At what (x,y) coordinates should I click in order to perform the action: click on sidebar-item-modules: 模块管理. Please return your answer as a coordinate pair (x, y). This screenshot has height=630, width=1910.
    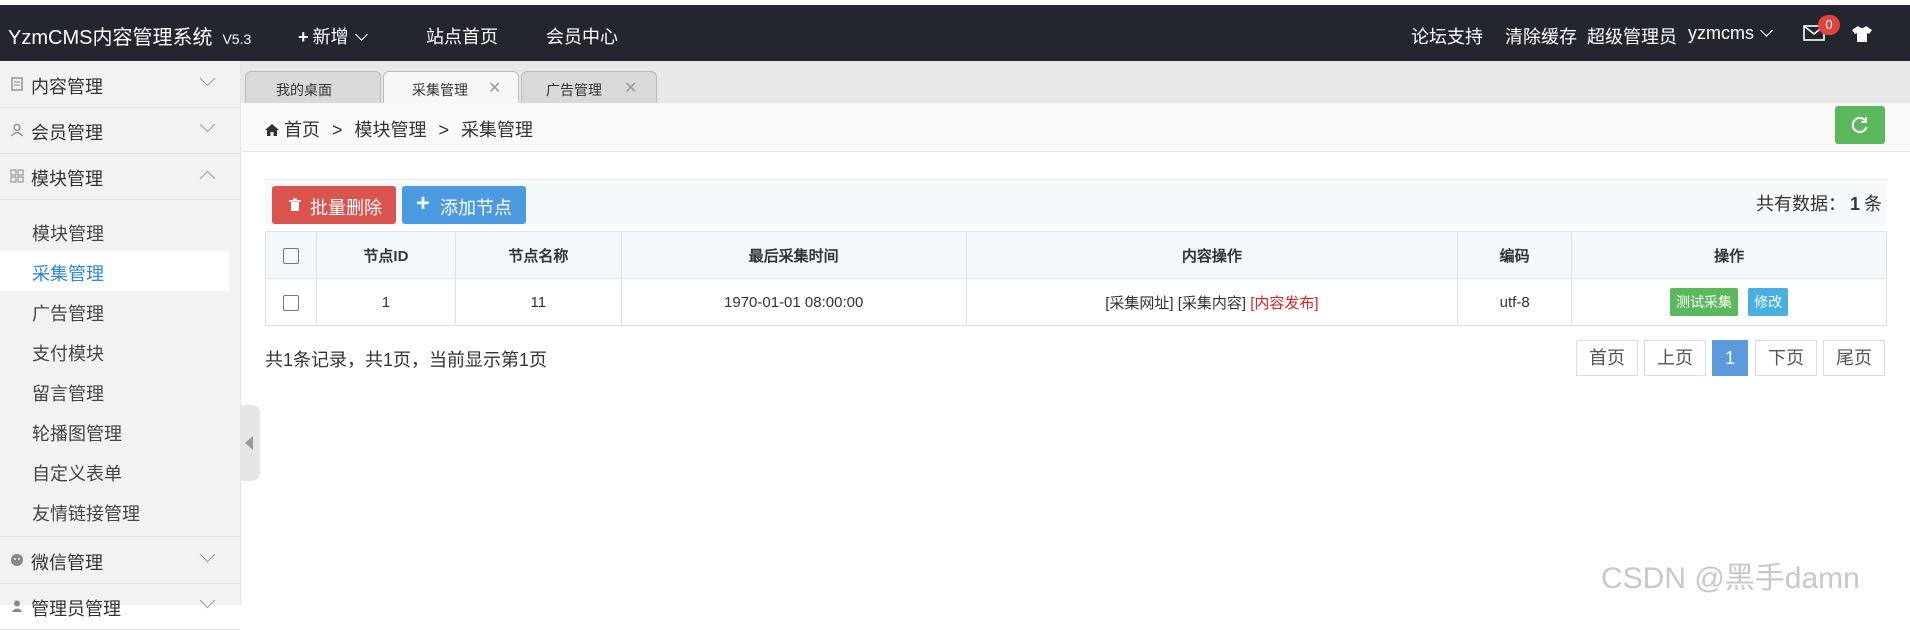
    Looking at the image, I should click on (114, 231).